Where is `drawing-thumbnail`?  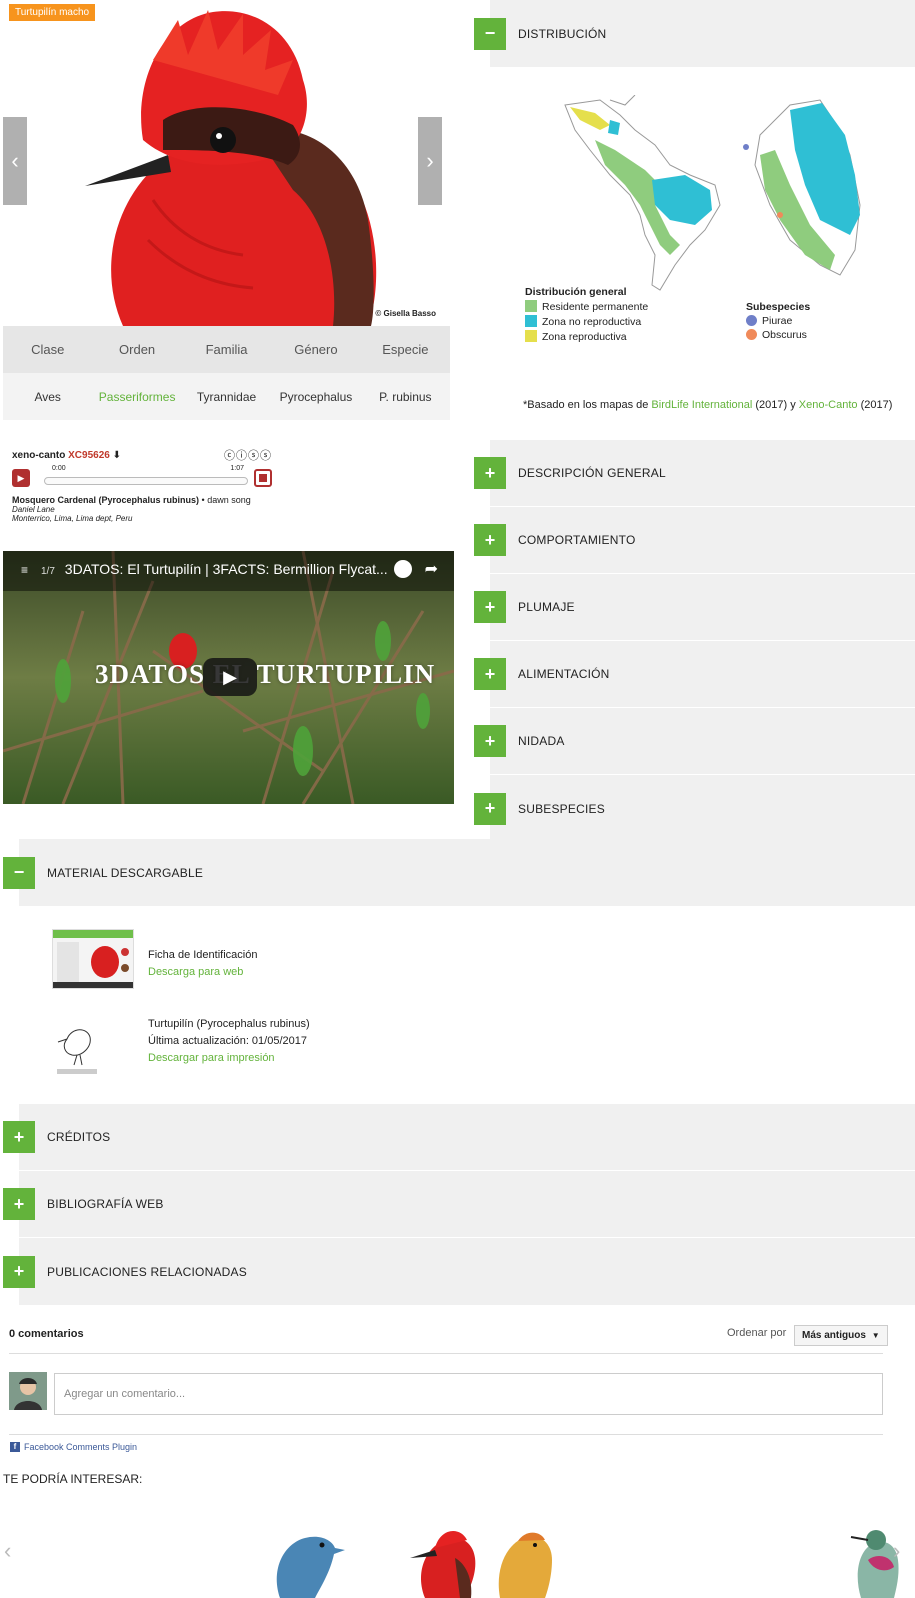 drawing-thumbnail is located at coordinates (77, 1044).